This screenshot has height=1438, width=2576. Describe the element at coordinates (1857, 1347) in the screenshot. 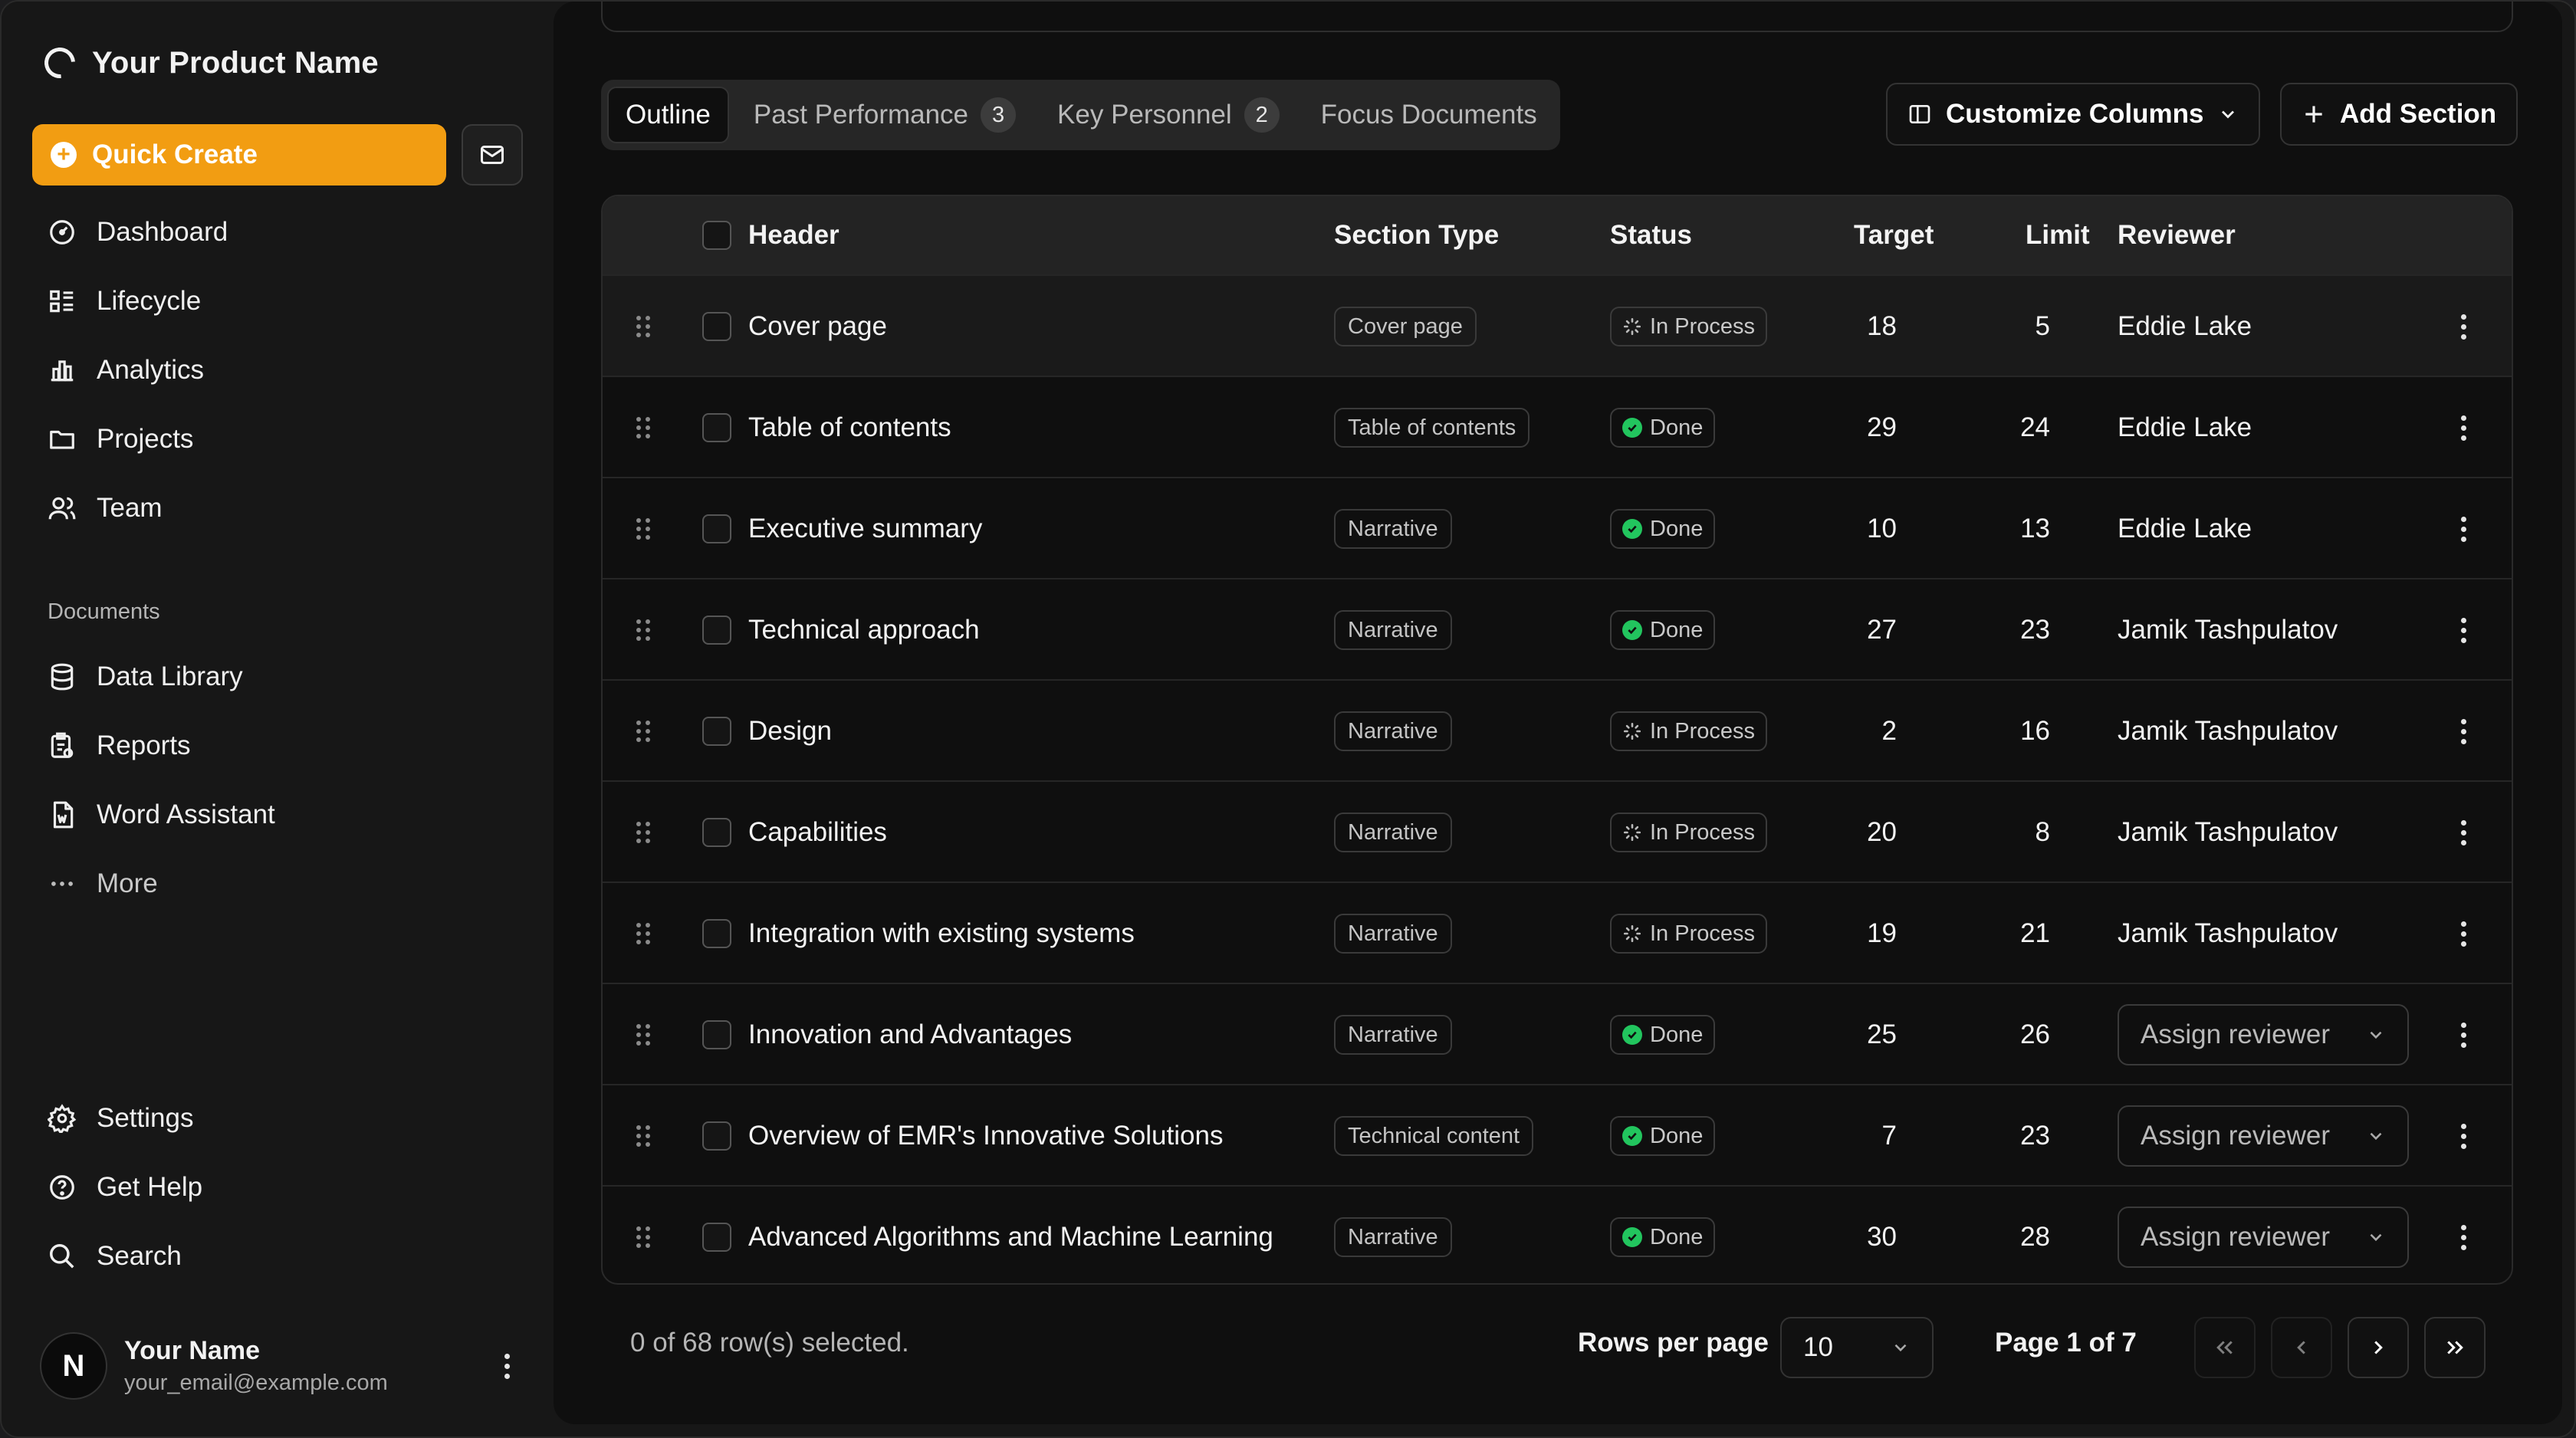

I see `rows-per-page-select: 10` at that location.